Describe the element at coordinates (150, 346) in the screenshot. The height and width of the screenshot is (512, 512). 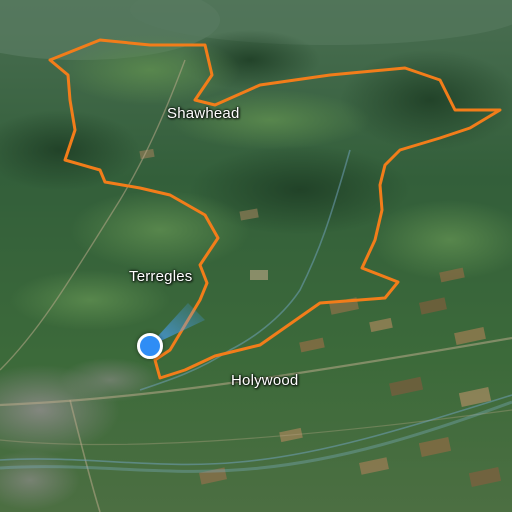
I see `location-dot-icon` at that location.